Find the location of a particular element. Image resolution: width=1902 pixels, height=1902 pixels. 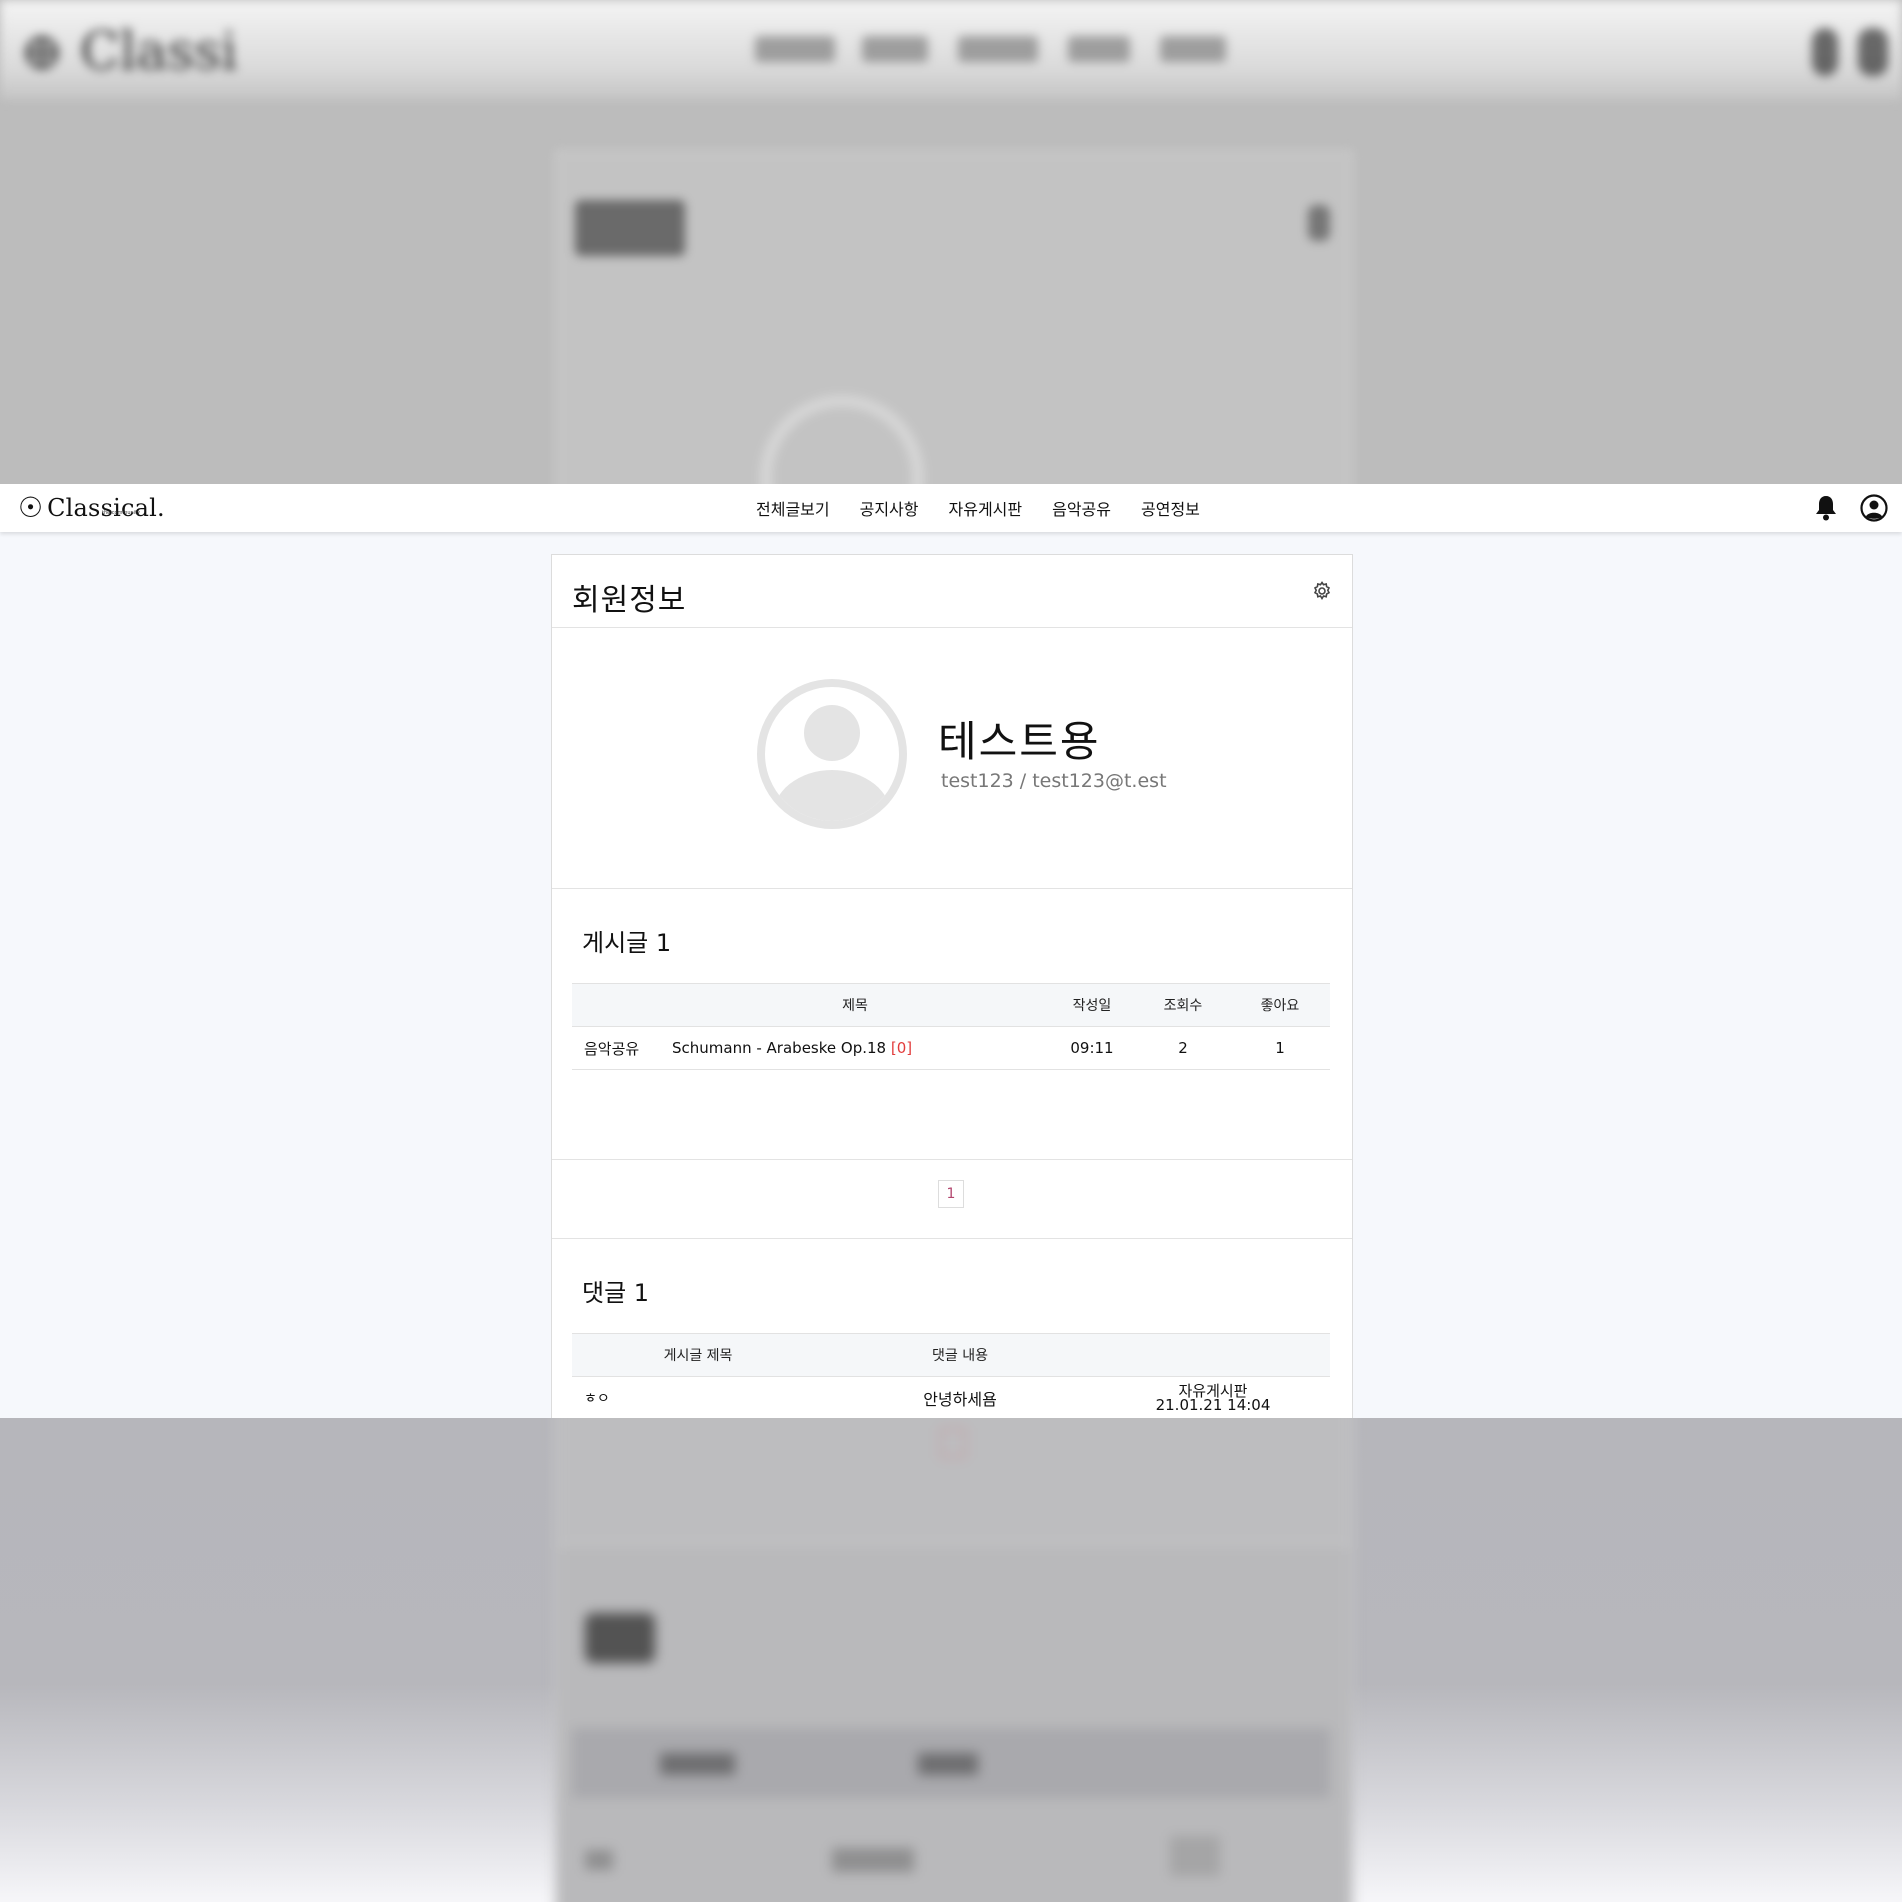

col-meta is located at coordinates (1213, 1355).